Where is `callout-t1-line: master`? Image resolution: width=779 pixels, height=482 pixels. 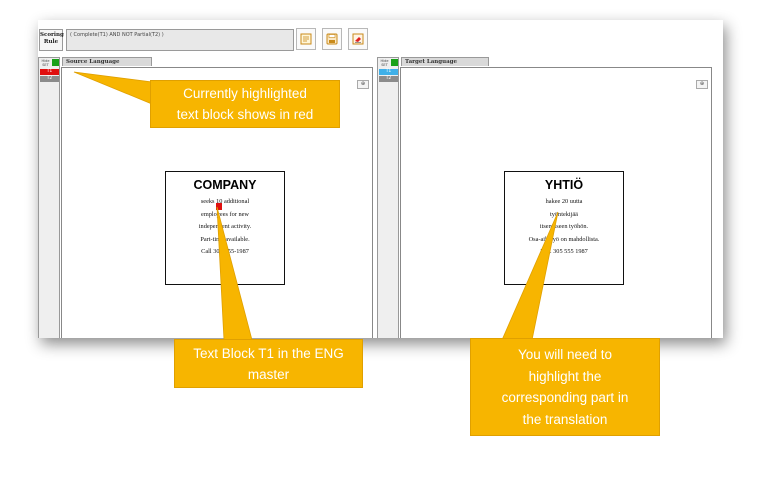
callout-t1-line: master is located at coordinates (268, 374).